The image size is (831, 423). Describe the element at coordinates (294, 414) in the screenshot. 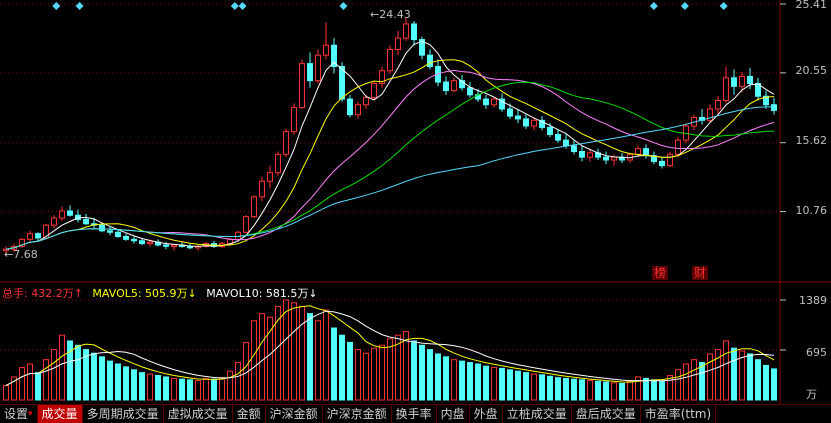

I see `tab-sh-sz-amount: 沪深金额` at that location.